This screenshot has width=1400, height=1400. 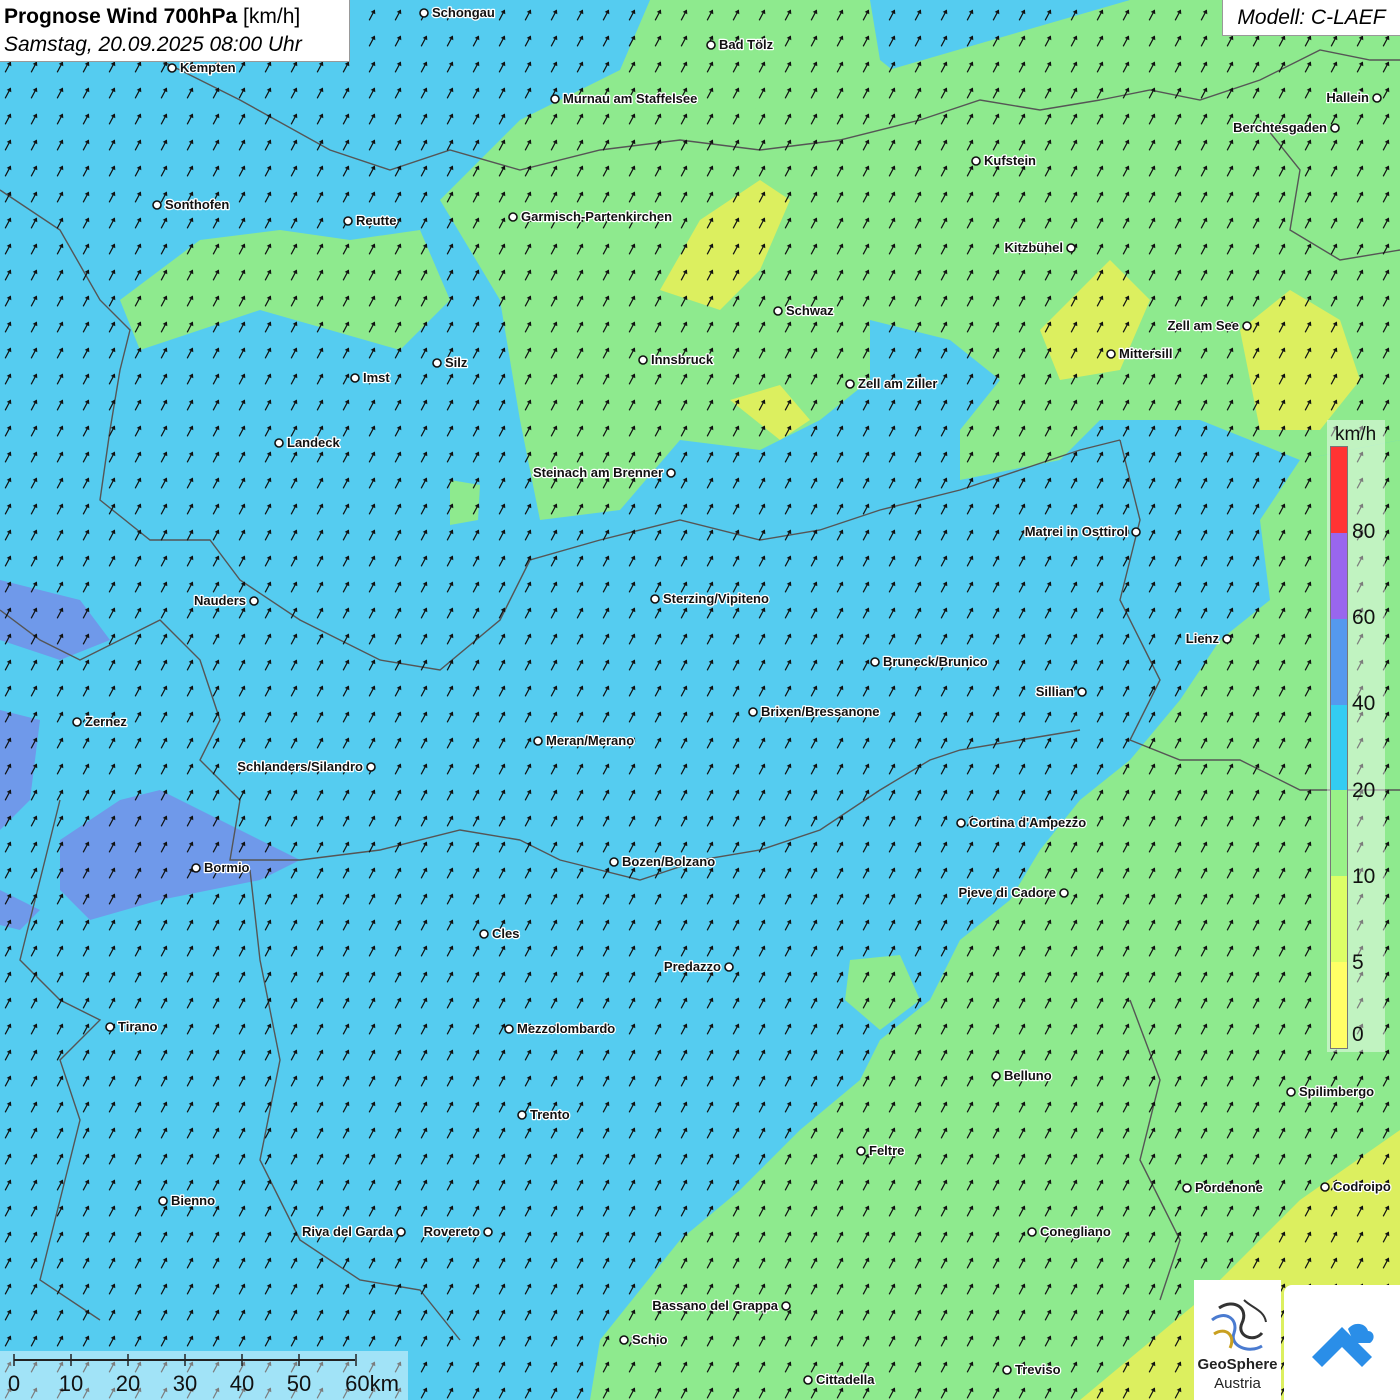 I want to click on scale-bar: 0 10 20 30 40 50 60km, so click(x=204, y=1375).